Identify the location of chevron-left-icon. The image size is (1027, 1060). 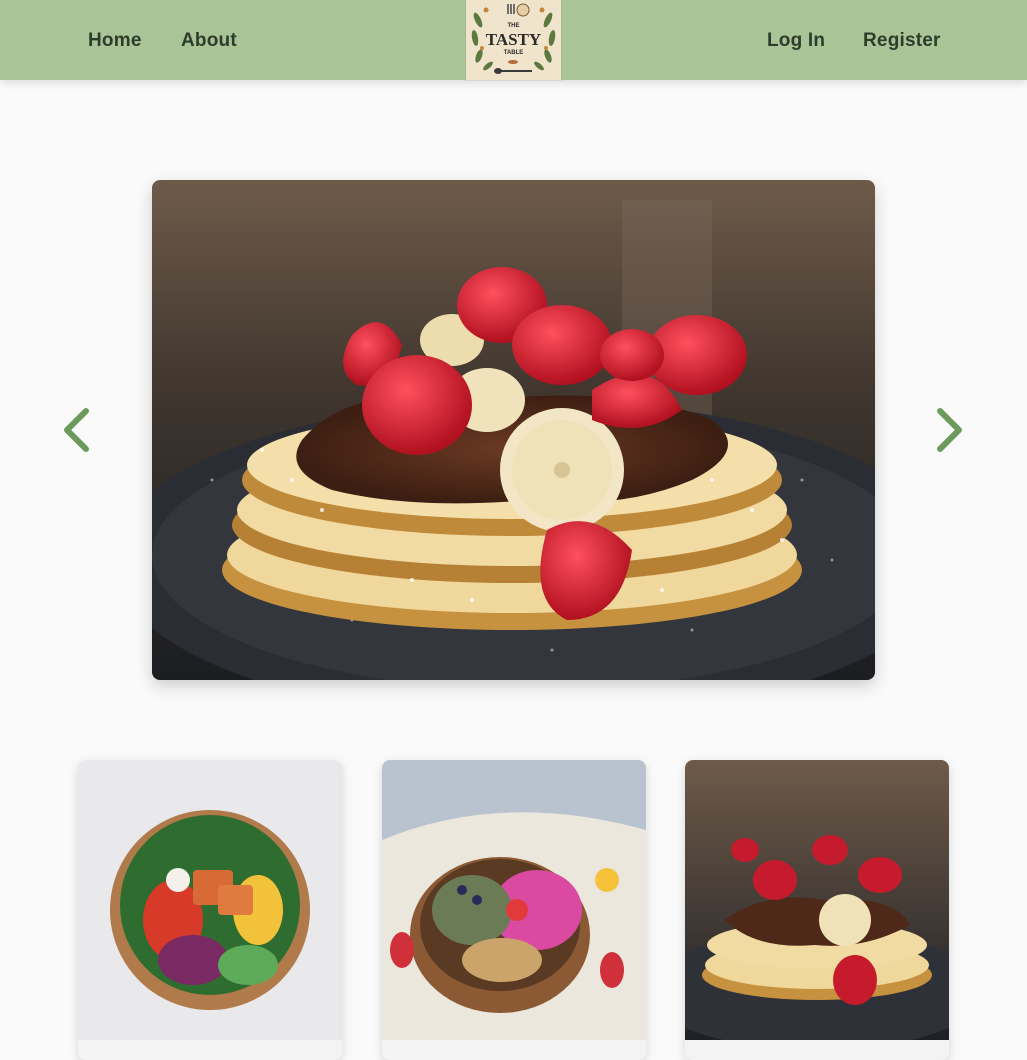
(76, 430).